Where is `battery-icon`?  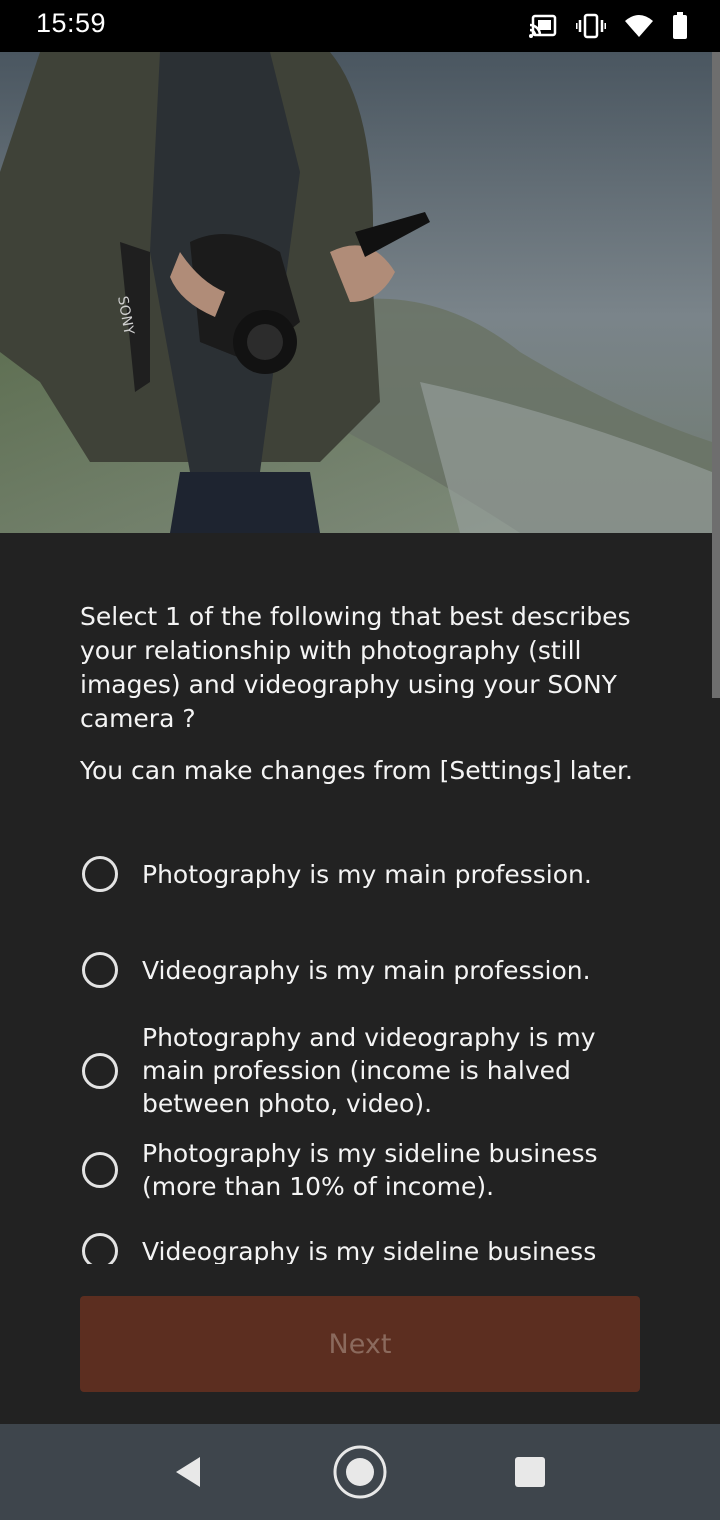 battery-icon is located at coordinates (680, 26).